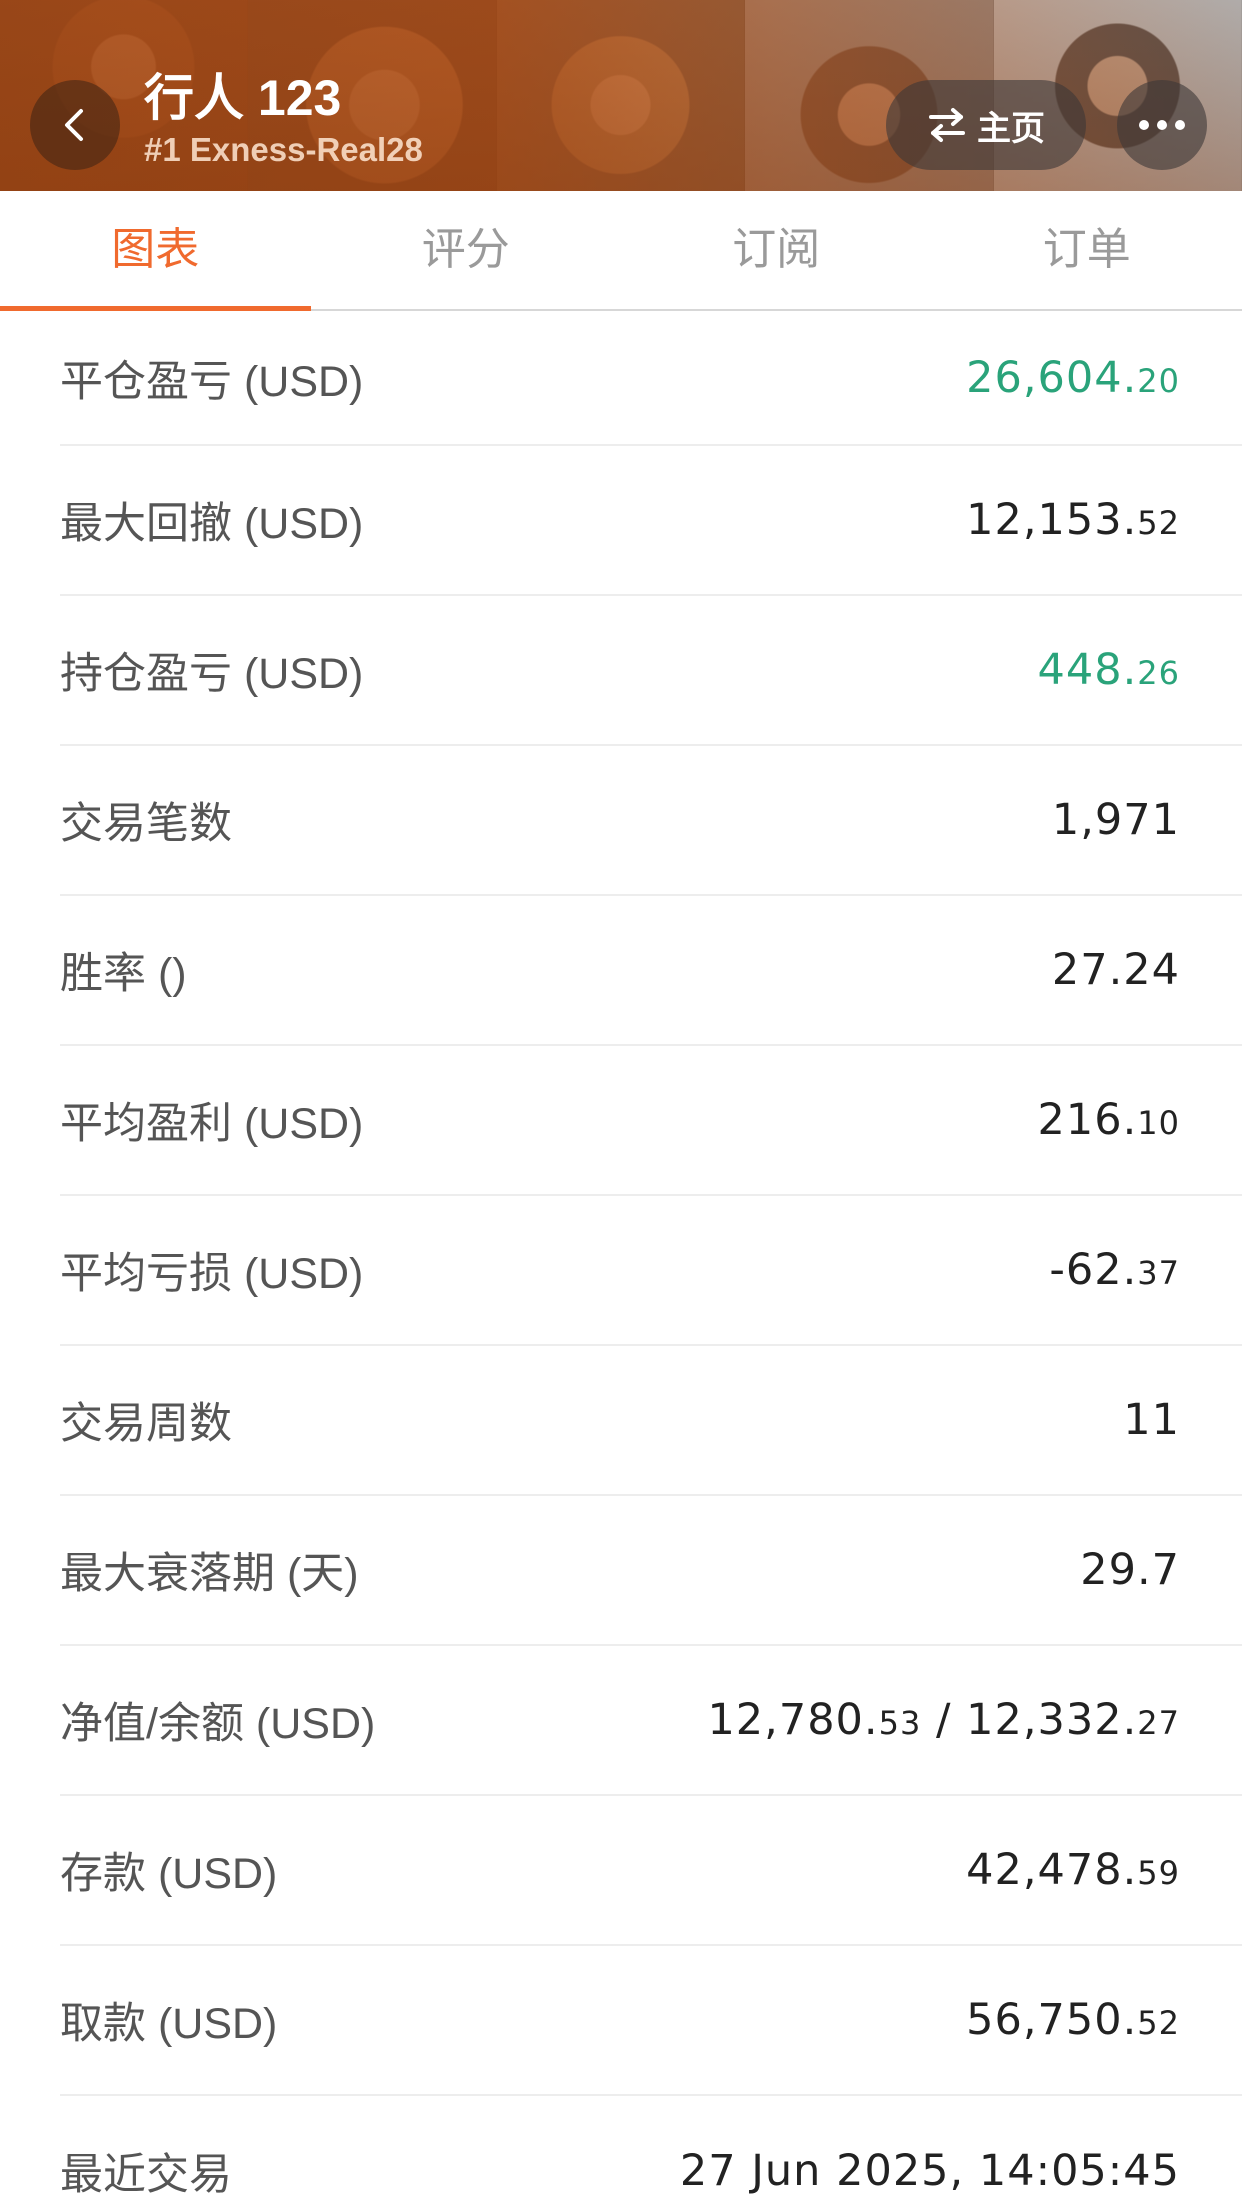 This screenshot has height=2208, width=1242. What do you see at coordinates (1115, 970) in the screenshot?
I see `stat-value: 27.24` at bounding box center [1115, 970].